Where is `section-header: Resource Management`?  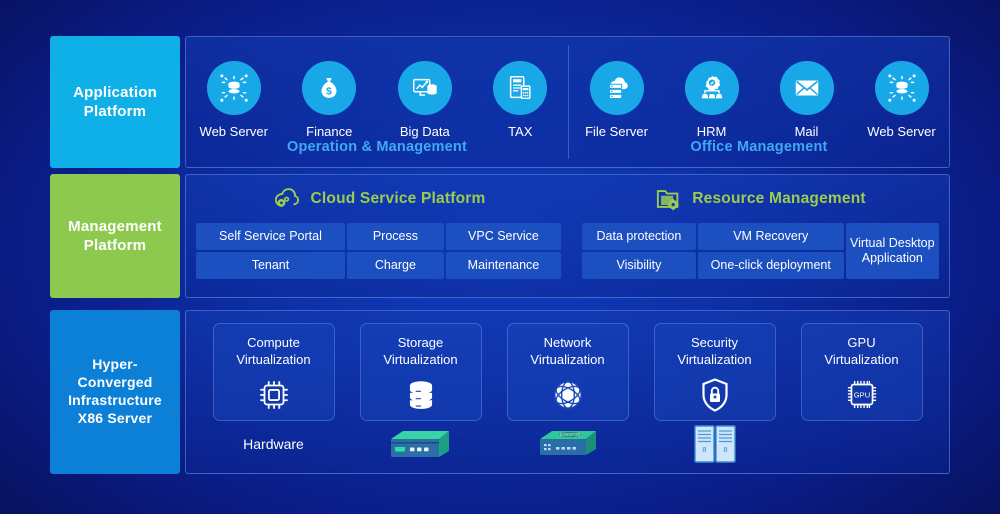 section-header: Resource Management is located at coordinates (760, 199).